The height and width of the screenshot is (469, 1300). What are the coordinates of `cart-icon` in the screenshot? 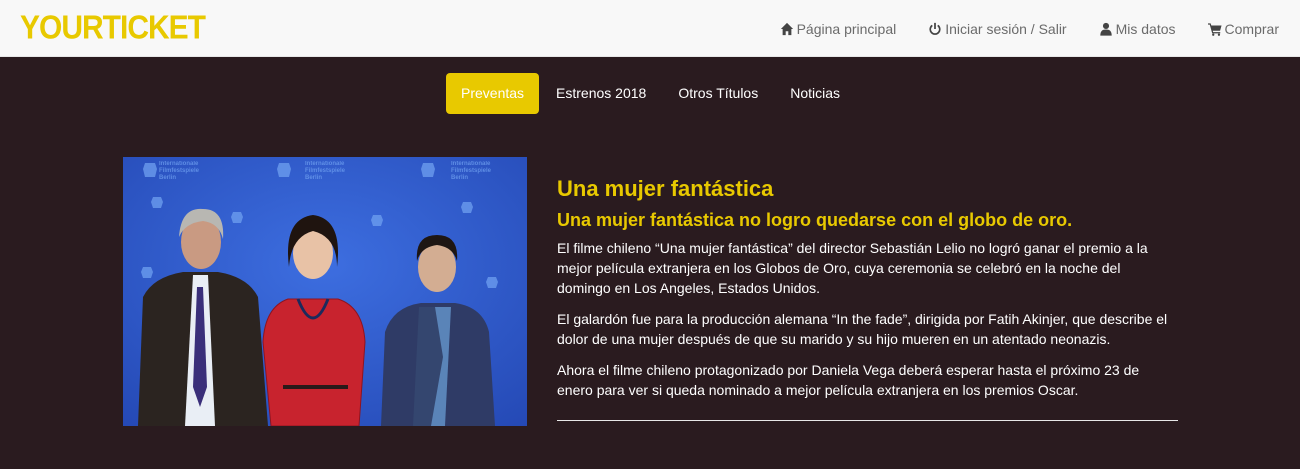 It's located at (1214, 29).